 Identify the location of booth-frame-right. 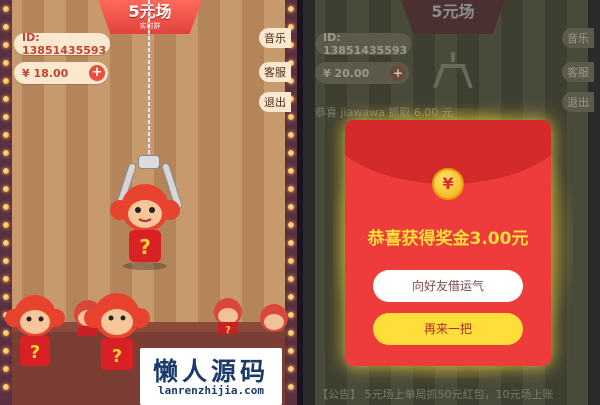
(594, 202).